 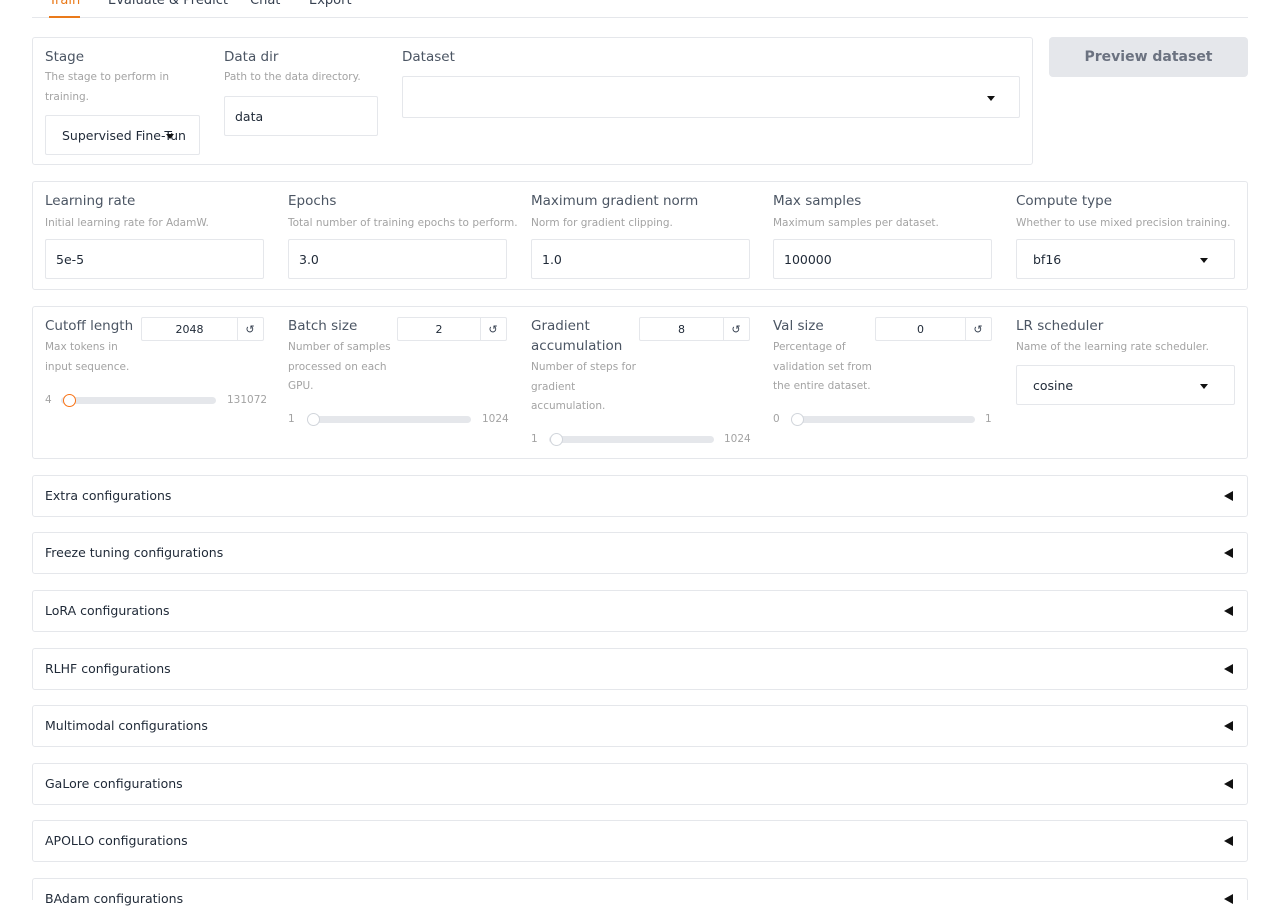 What do you see at coordinates (640, 611) in the screenshot?
I see `accordion-lora-configurations: LoRA configurations` at bounding box center [640, 611].